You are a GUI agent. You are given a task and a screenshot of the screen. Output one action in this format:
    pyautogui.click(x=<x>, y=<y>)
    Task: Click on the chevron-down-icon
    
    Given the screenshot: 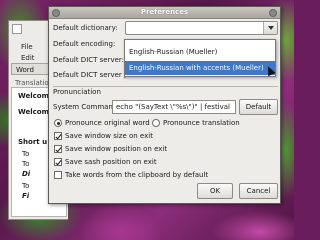 What is the action you would take?
    pyautogui.click(x=271, y=28)
    